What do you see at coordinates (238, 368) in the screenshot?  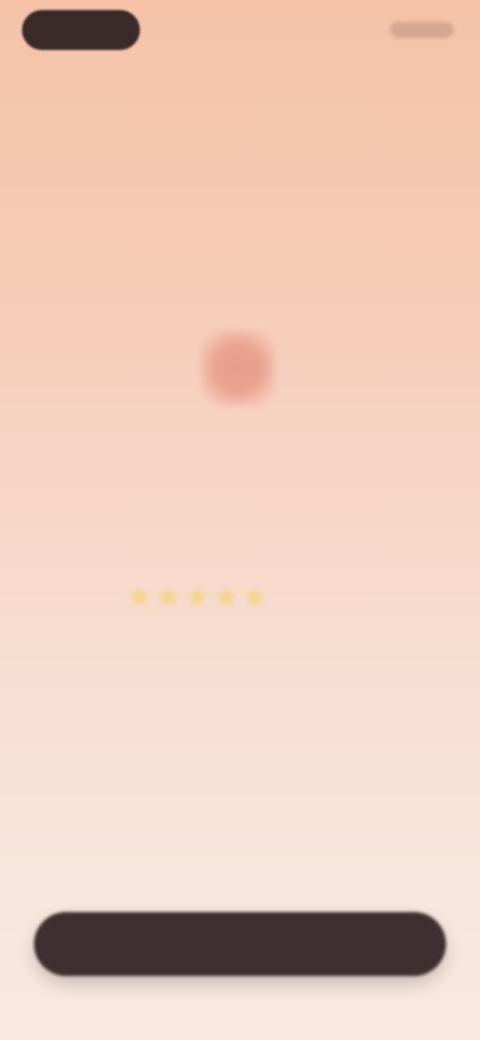 I see `heart-icon` at bounding box center [238, 368].